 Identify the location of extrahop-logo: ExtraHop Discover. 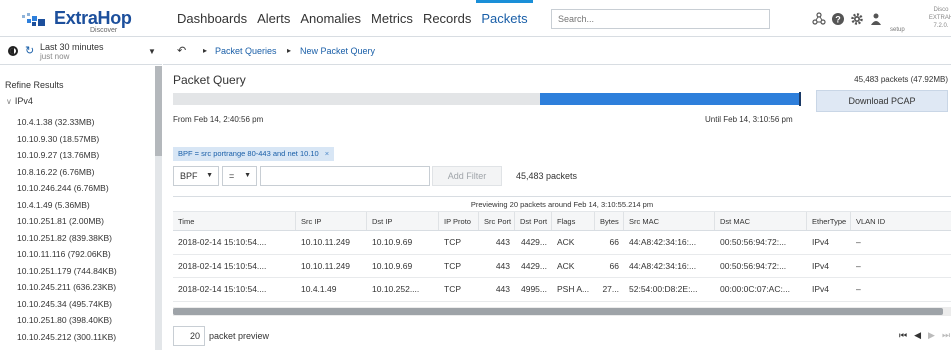
(90, 20).